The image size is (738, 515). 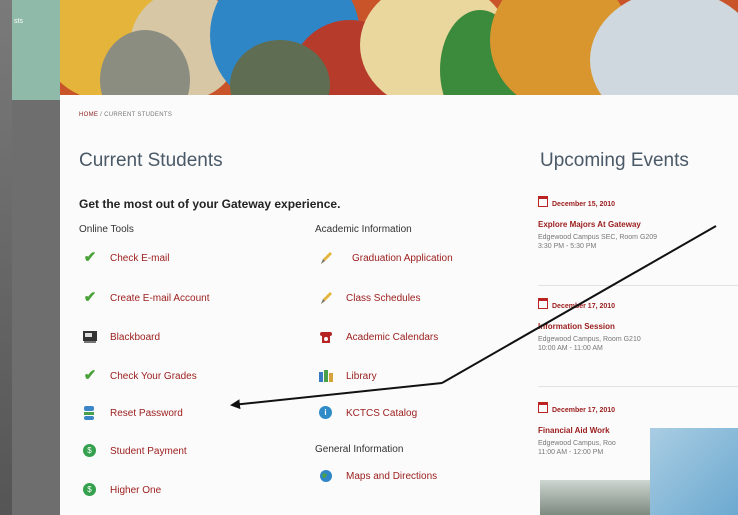 What do you see at coordinates (336, 396) in the screenshot?
I see `annotation-arrow` at bounding box center [336, 396].